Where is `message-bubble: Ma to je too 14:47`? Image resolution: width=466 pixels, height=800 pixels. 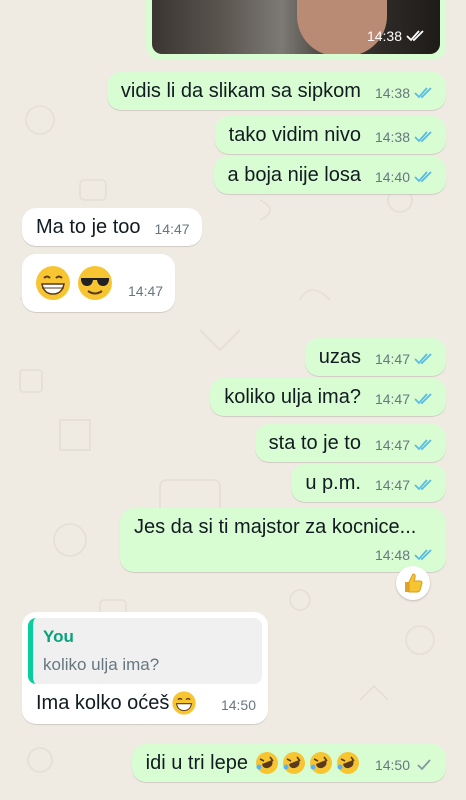
message-bubble: Ma to je too 14:47 is located at coordinates (112, 227).